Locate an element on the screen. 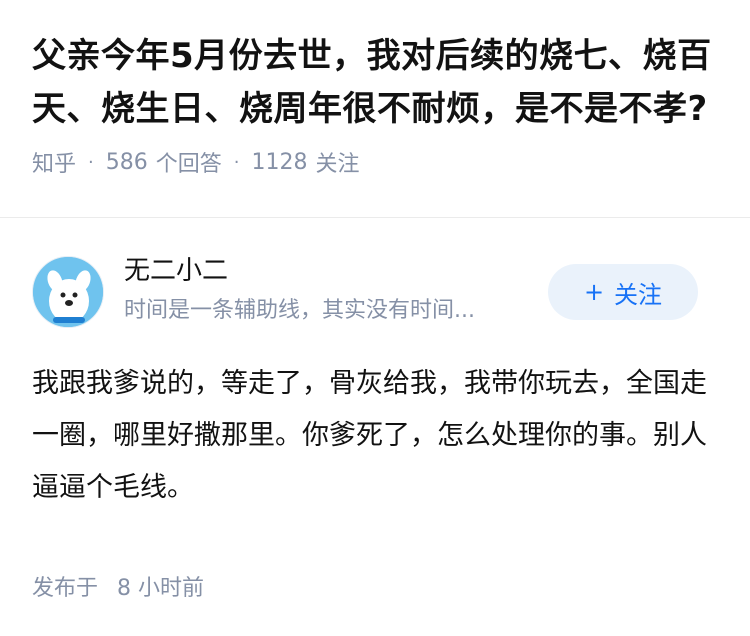 The image size is (750, 636). publish-time: 发布于 8 小时前 is located at coordinates (118, 586).